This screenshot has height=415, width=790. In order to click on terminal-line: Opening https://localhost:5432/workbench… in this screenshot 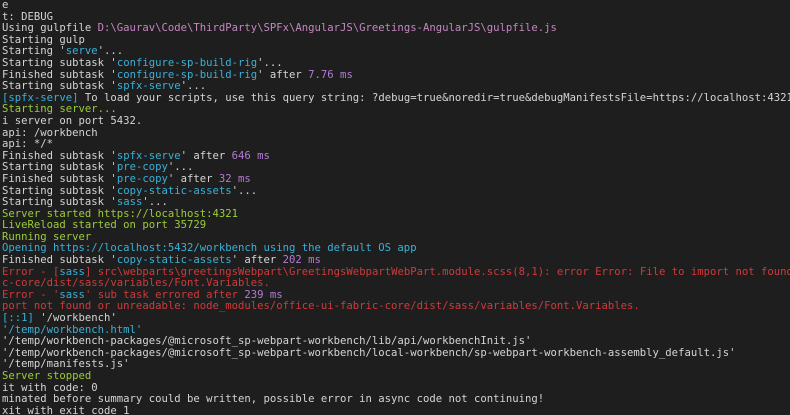, I will do `click(396, 249)`.